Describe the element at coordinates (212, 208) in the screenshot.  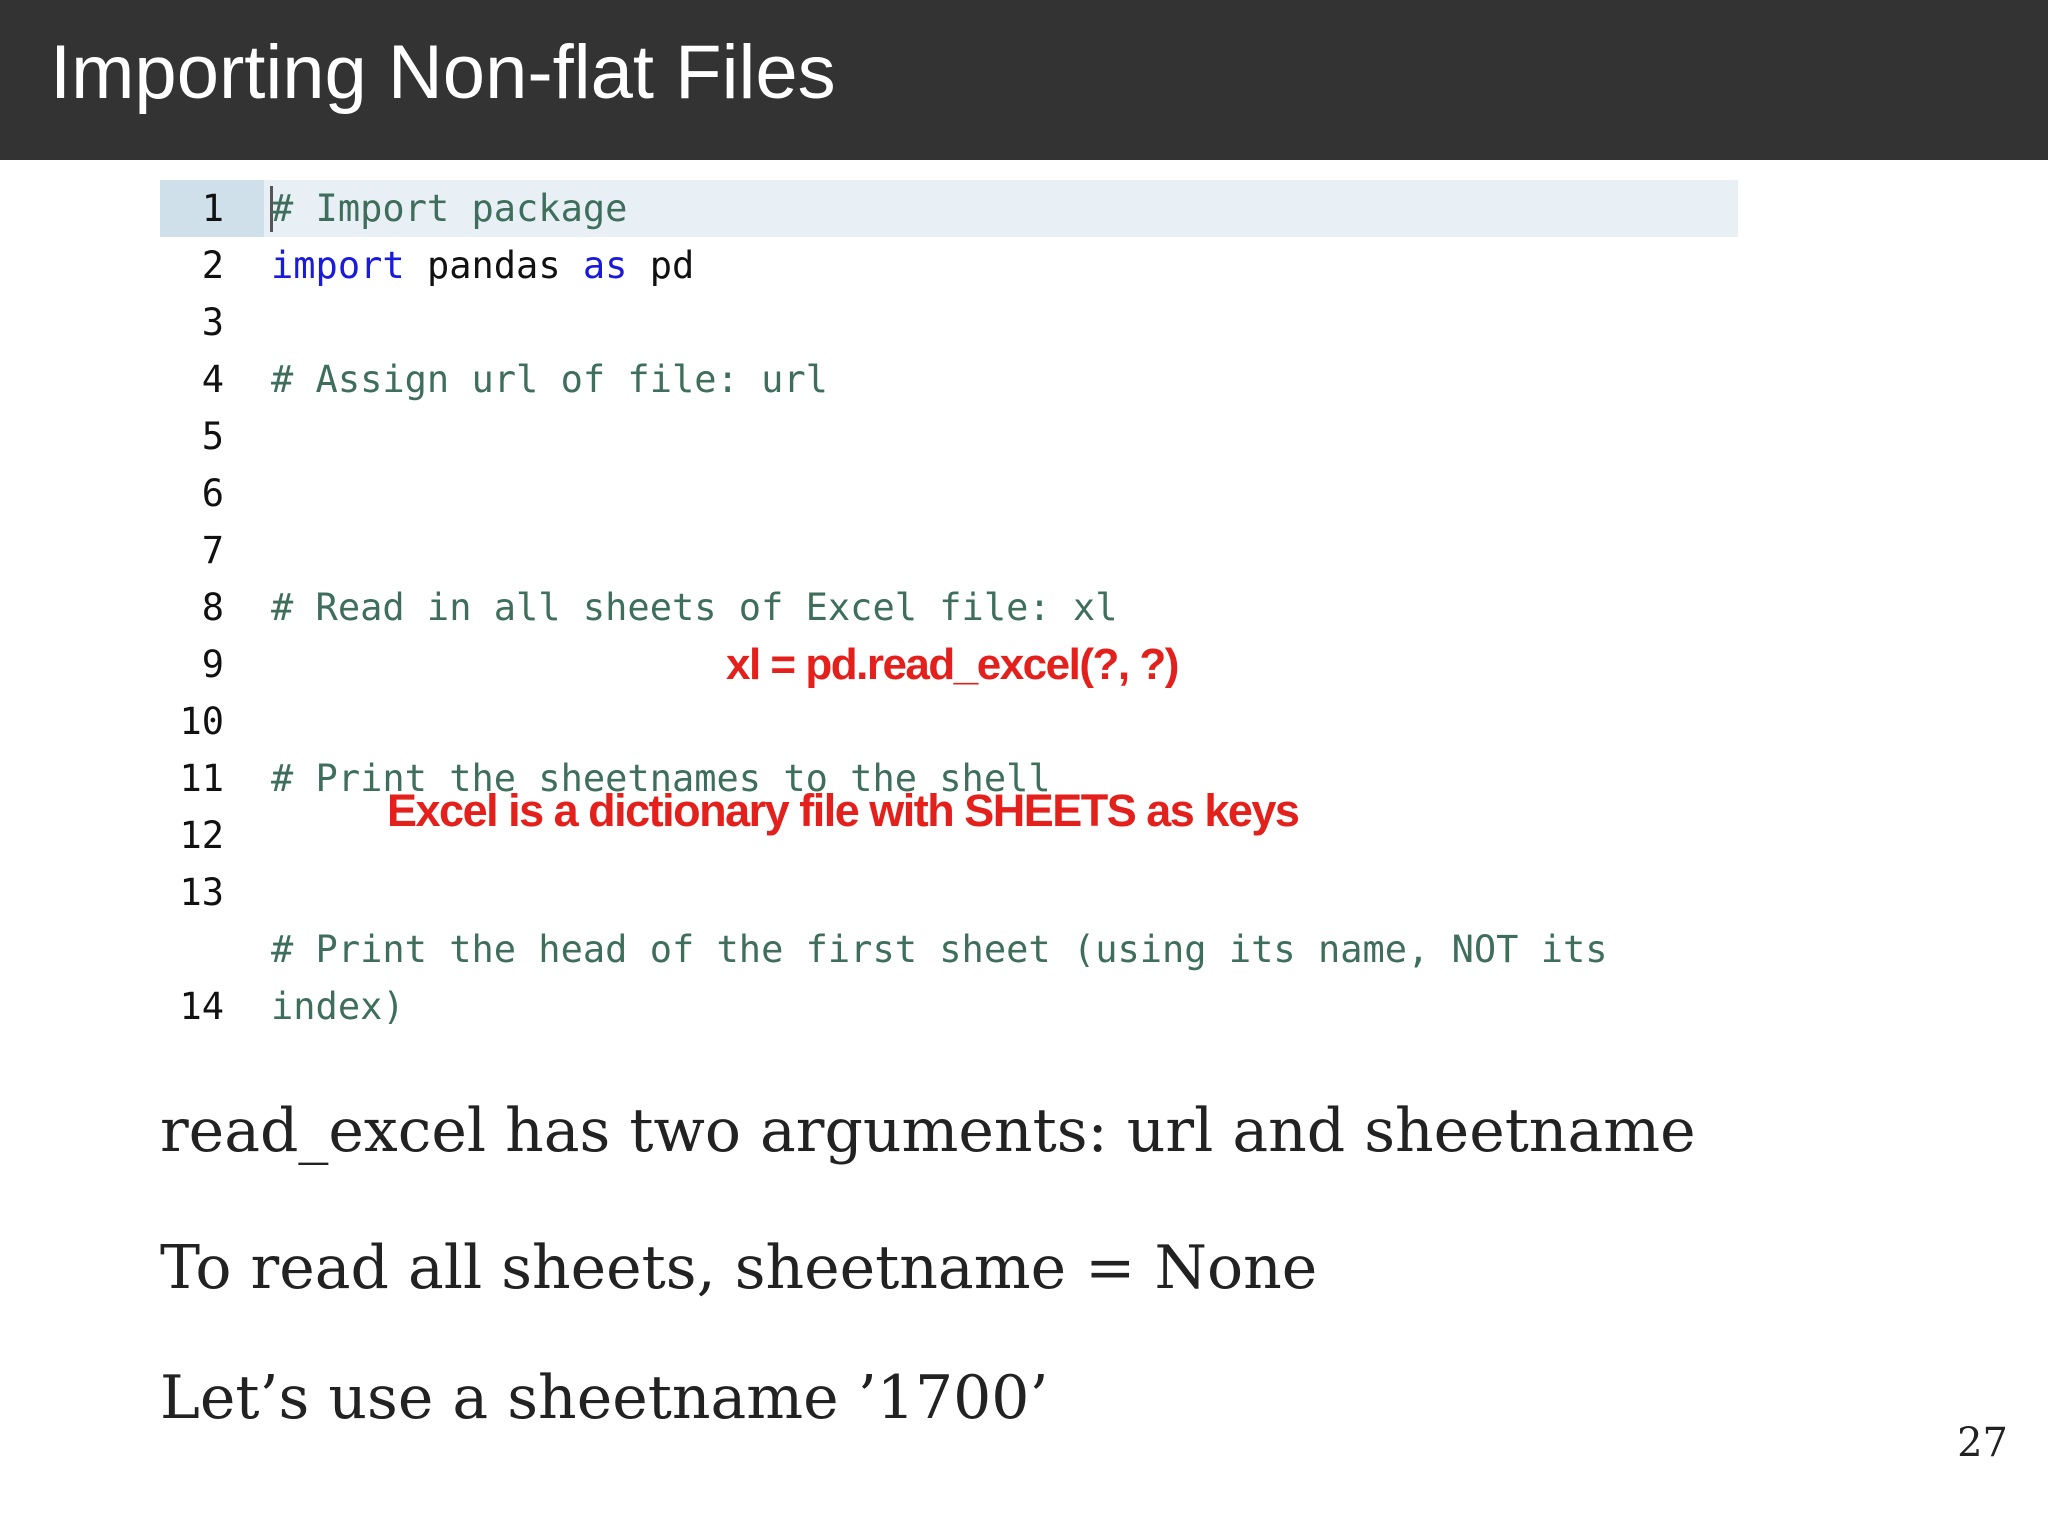
I see `line-number: 1` at that location.